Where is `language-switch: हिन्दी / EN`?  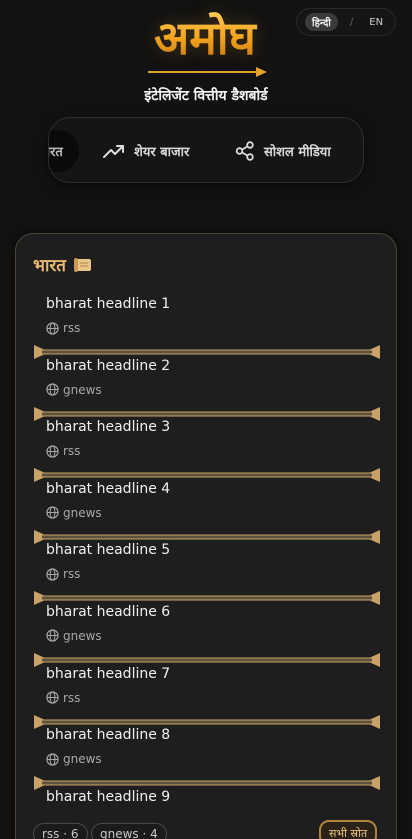 language-switch: हिन्दी / EN is located at coordinates (346, 22).